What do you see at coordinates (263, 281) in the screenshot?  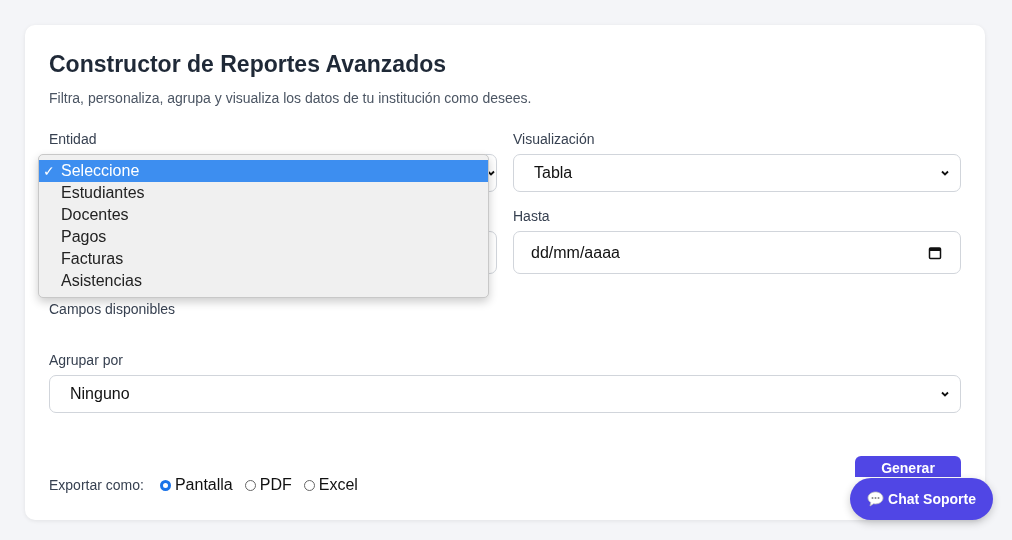 I see `dropdown-option: Asistencias` at bounding box center [263, 281].